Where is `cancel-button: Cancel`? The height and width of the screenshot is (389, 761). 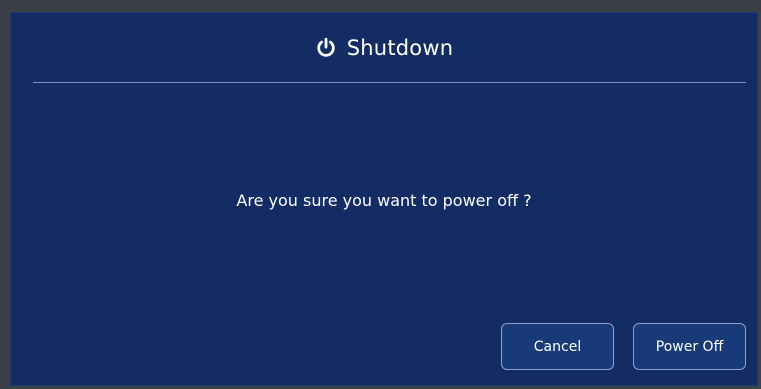
cancel-button: Cancel is located at coordinates (557, 346).